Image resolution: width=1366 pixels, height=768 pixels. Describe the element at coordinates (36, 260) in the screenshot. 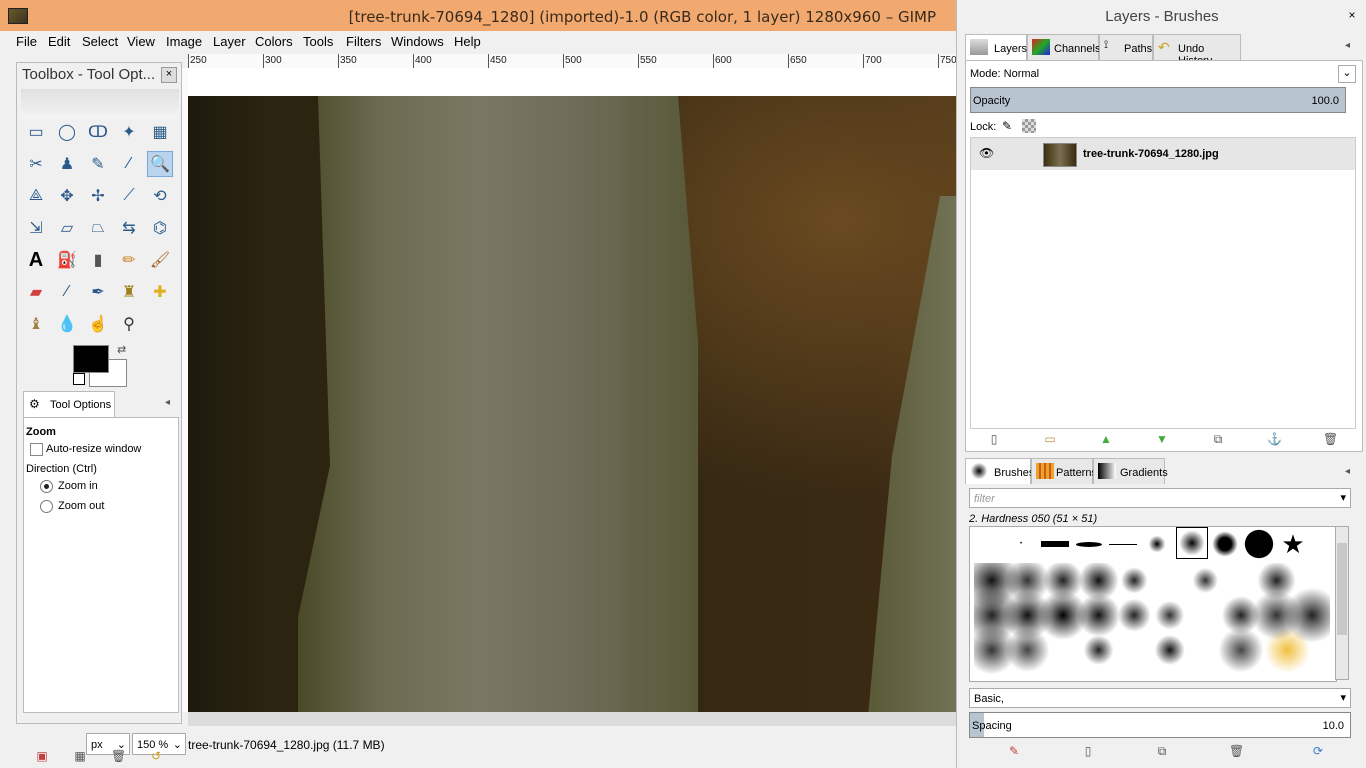

I see `text-tool-icon: A` at that location.